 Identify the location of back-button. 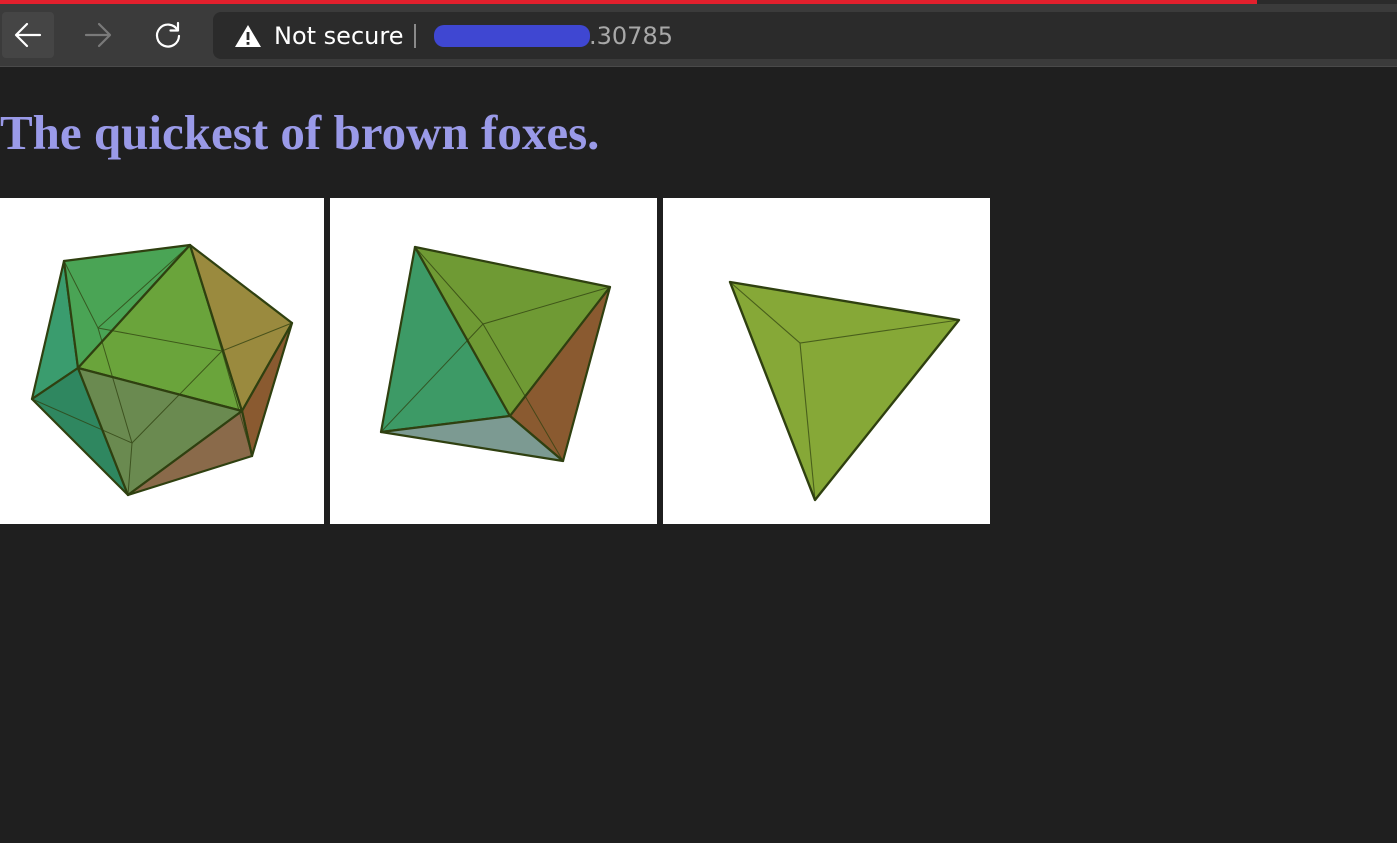
(28, 35).